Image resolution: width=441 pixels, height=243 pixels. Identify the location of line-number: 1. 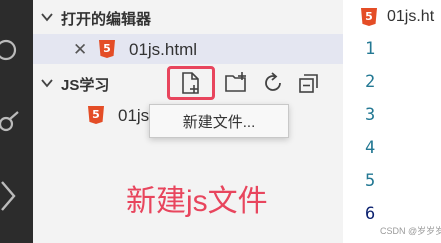
(370, 49).